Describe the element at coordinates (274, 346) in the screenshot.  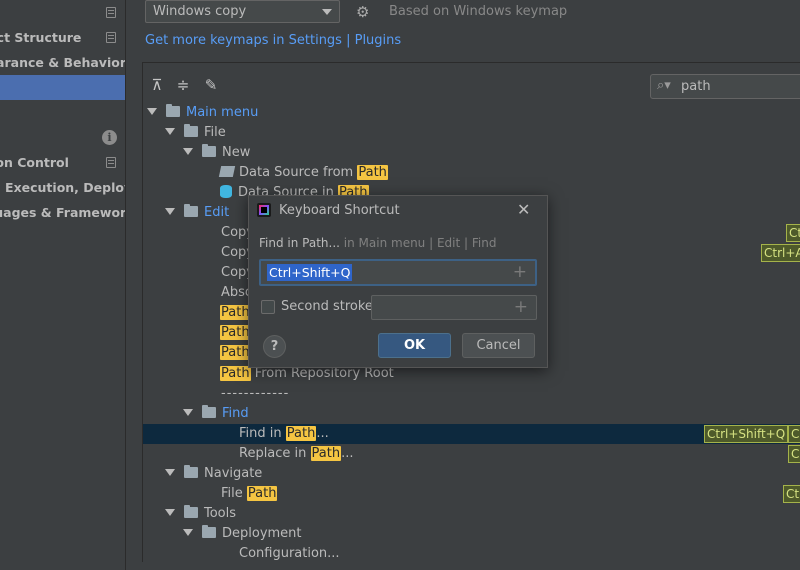
I see `help-button: ?` at that location.